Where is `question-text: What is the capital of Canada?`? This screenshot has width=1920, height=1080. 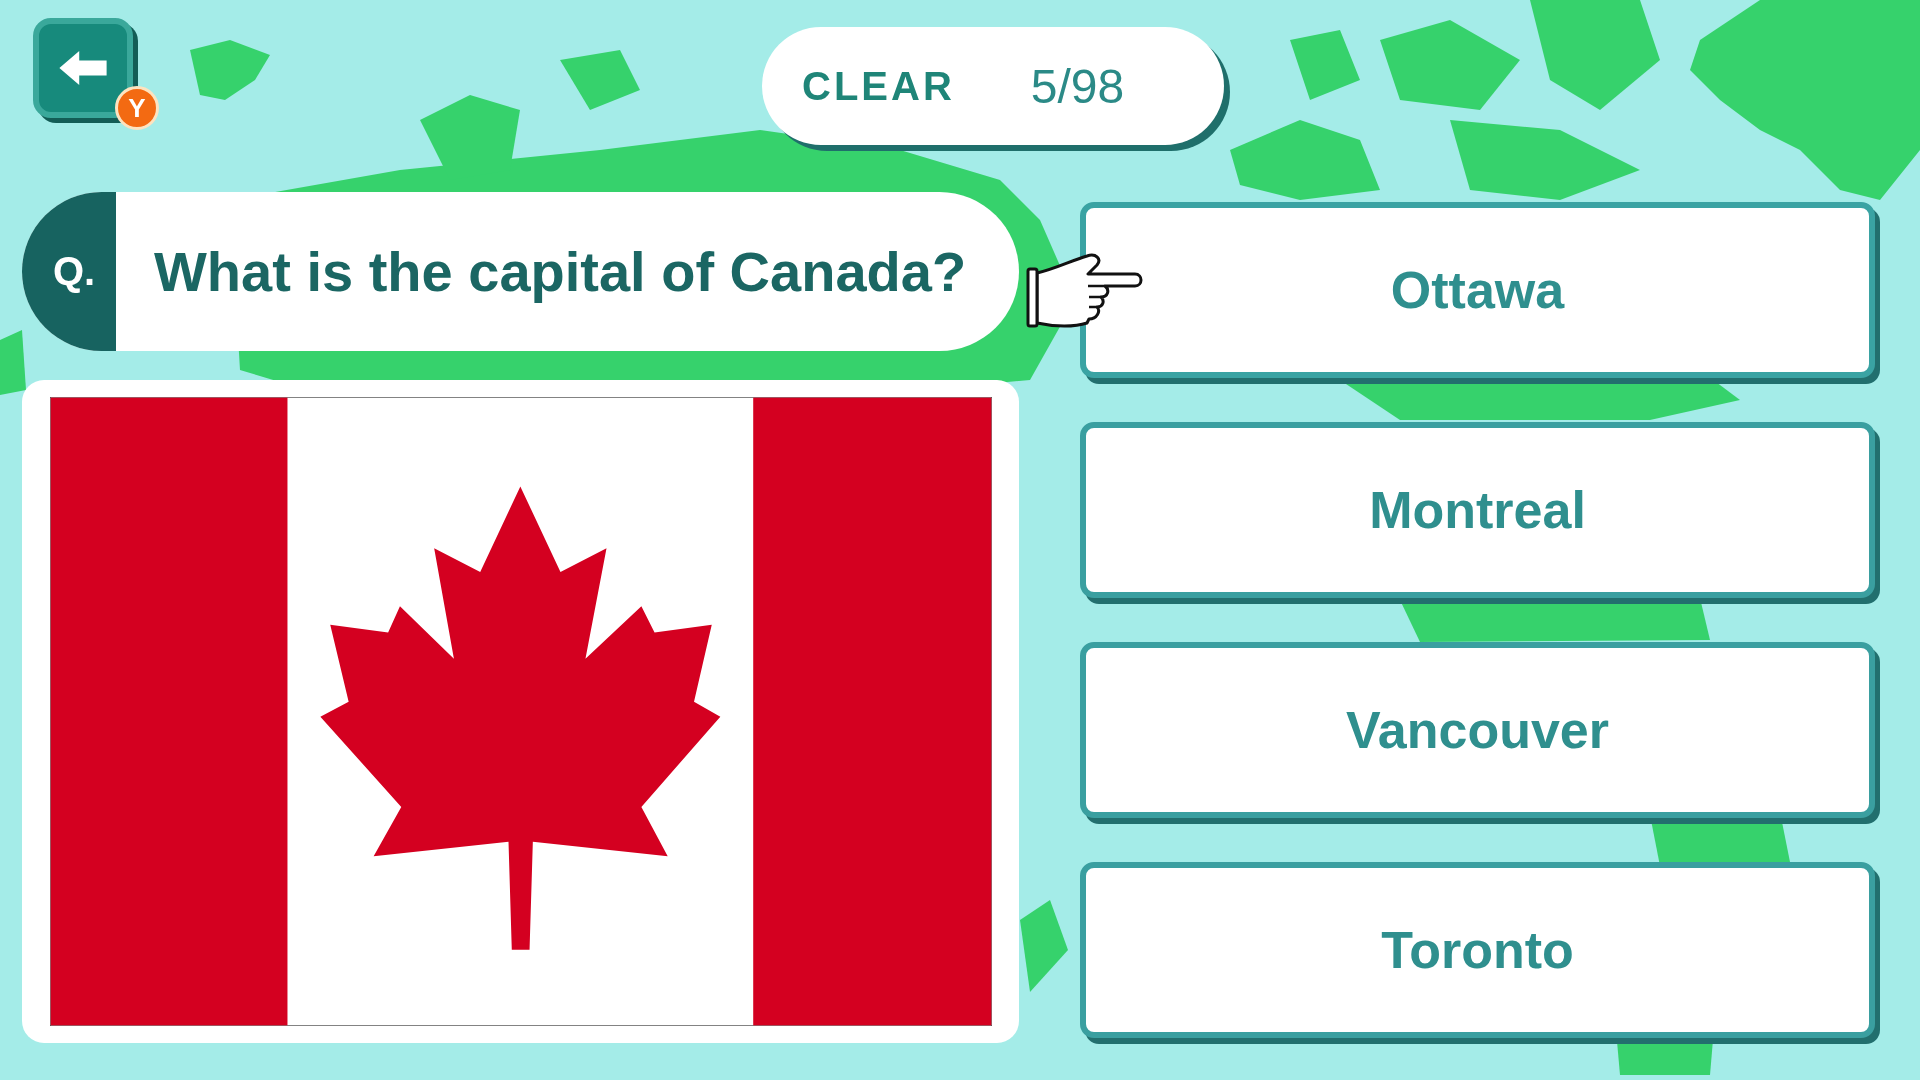 question-text: What is the capital of Canada? is located at coordinates (560, 271).